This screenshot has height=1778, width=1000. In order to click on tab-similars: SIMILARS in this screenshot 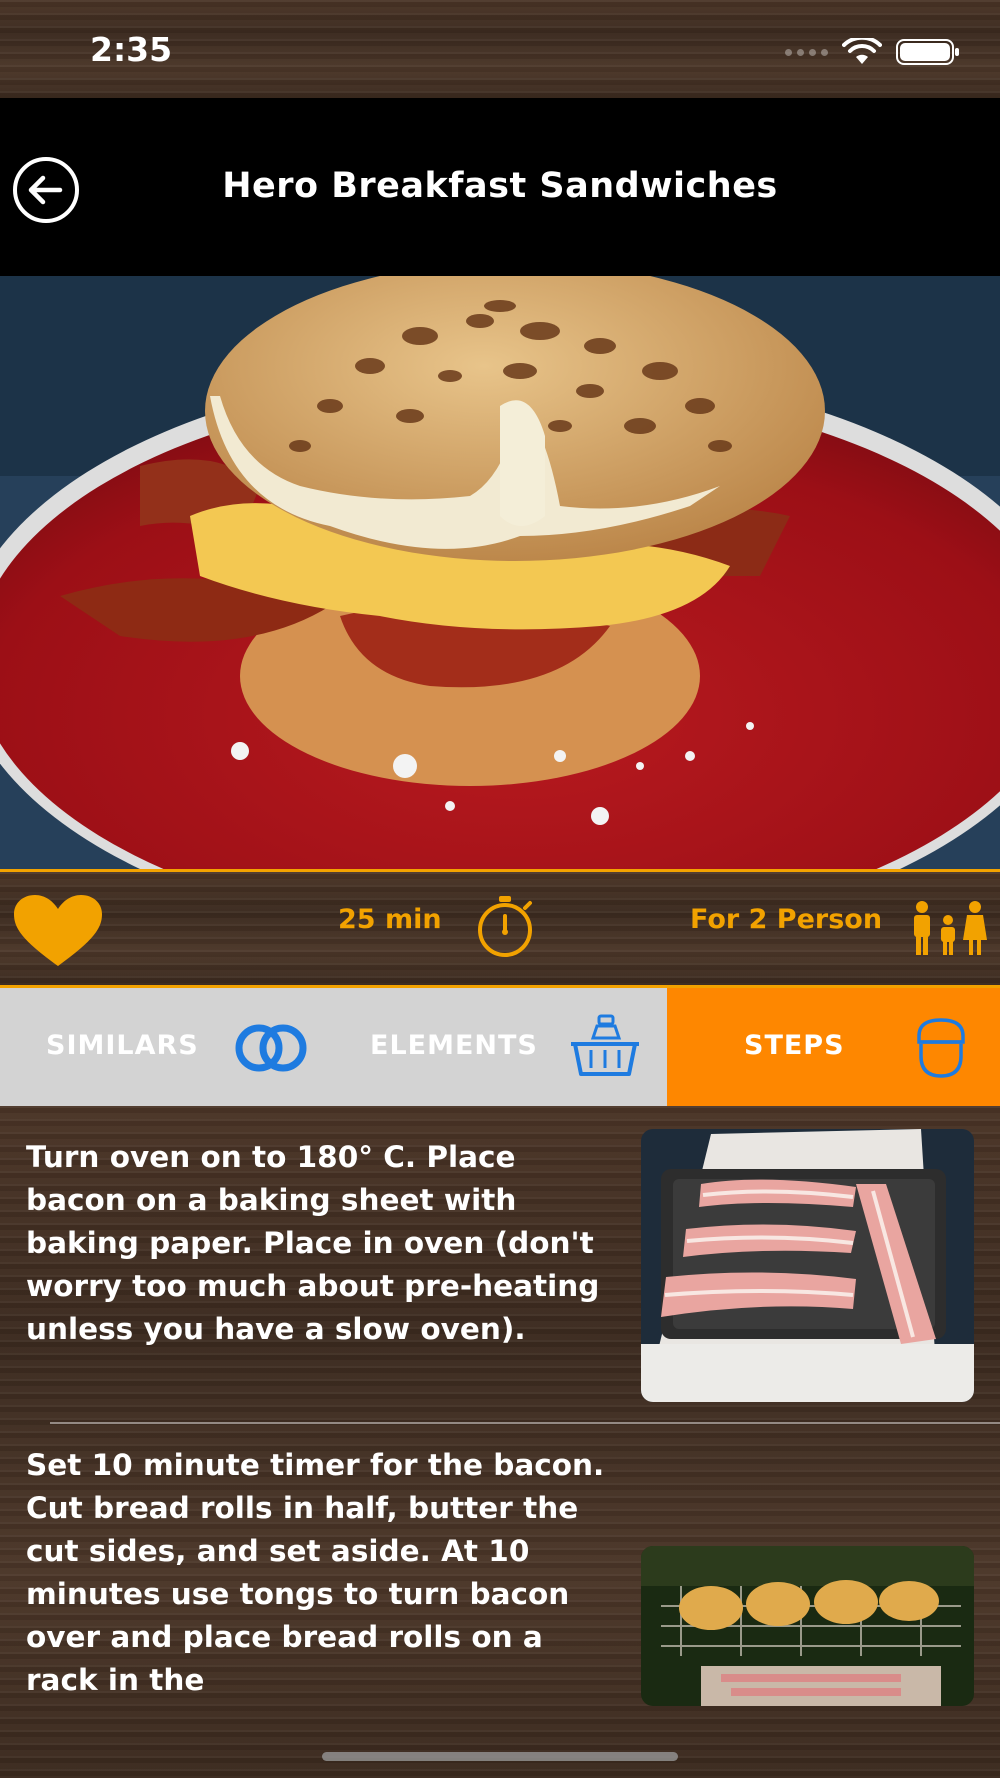, I will do `click(166, 1047)`.